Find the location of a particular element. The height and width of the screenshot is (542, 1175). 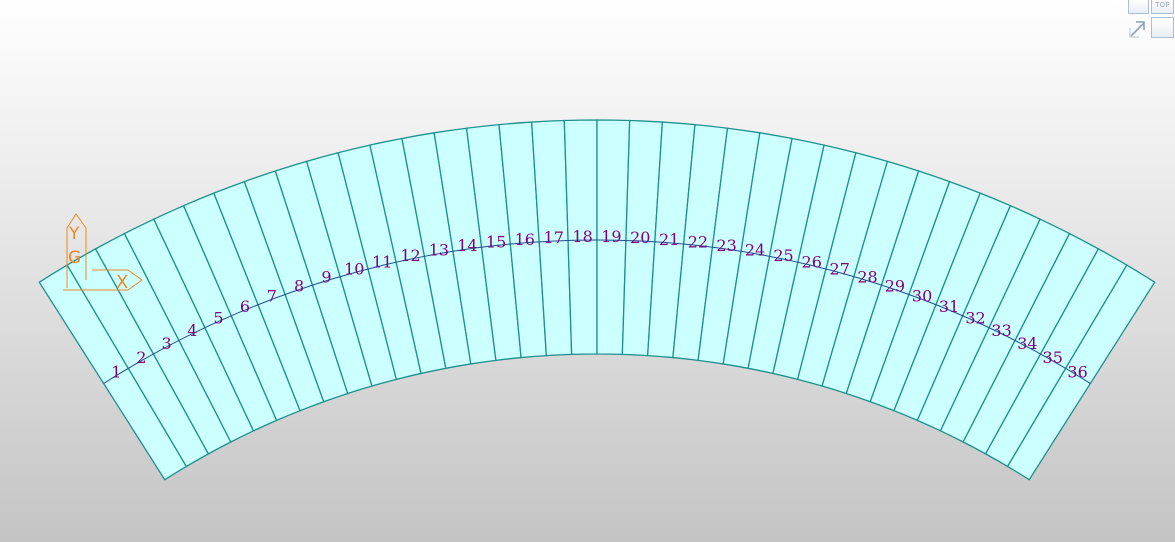

segment-label: 26 is located at coordinates (812, 261).